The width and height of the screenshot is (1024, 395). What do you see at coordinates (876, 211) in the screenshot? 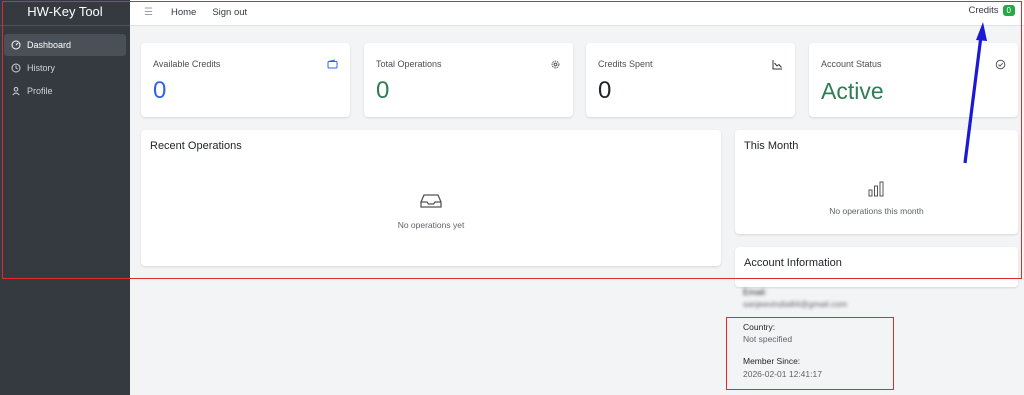
I see `empty-message: No operations this month` at bounding box center [876, 211].